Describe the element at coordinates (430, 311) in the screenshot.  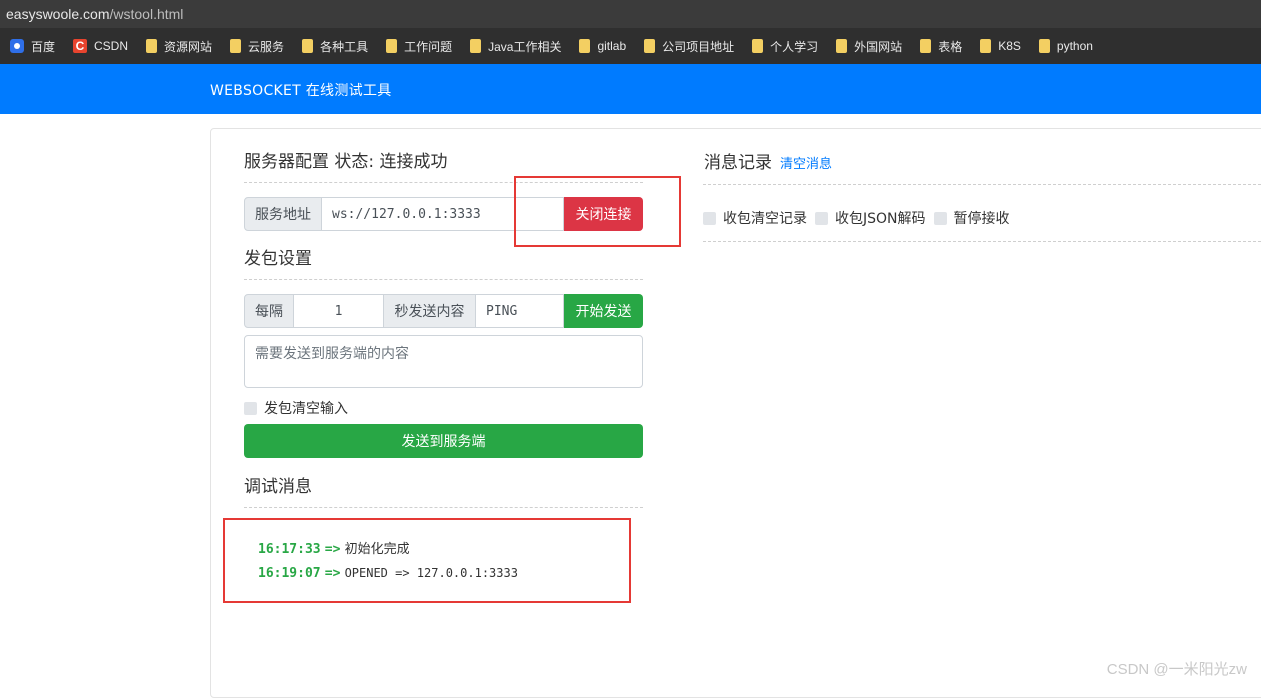
I see `content-label: 秒发送内容` at that location.